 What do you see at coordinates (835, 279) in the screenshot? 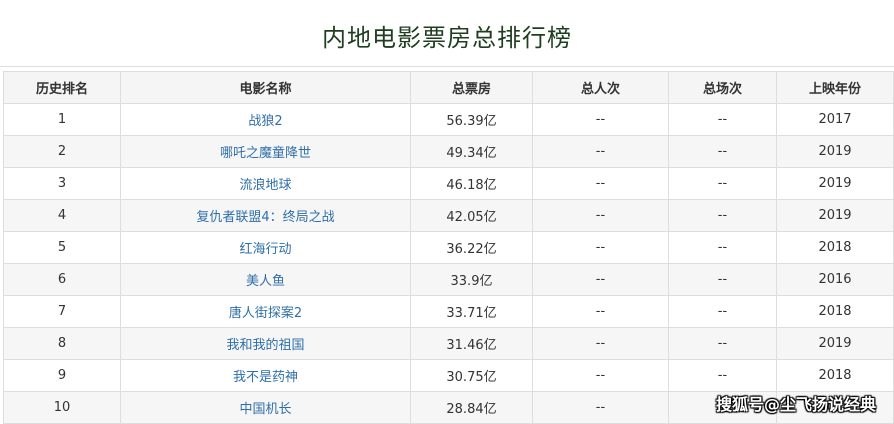
I see `year-cell: 2016` at bounding box center [835, 279].